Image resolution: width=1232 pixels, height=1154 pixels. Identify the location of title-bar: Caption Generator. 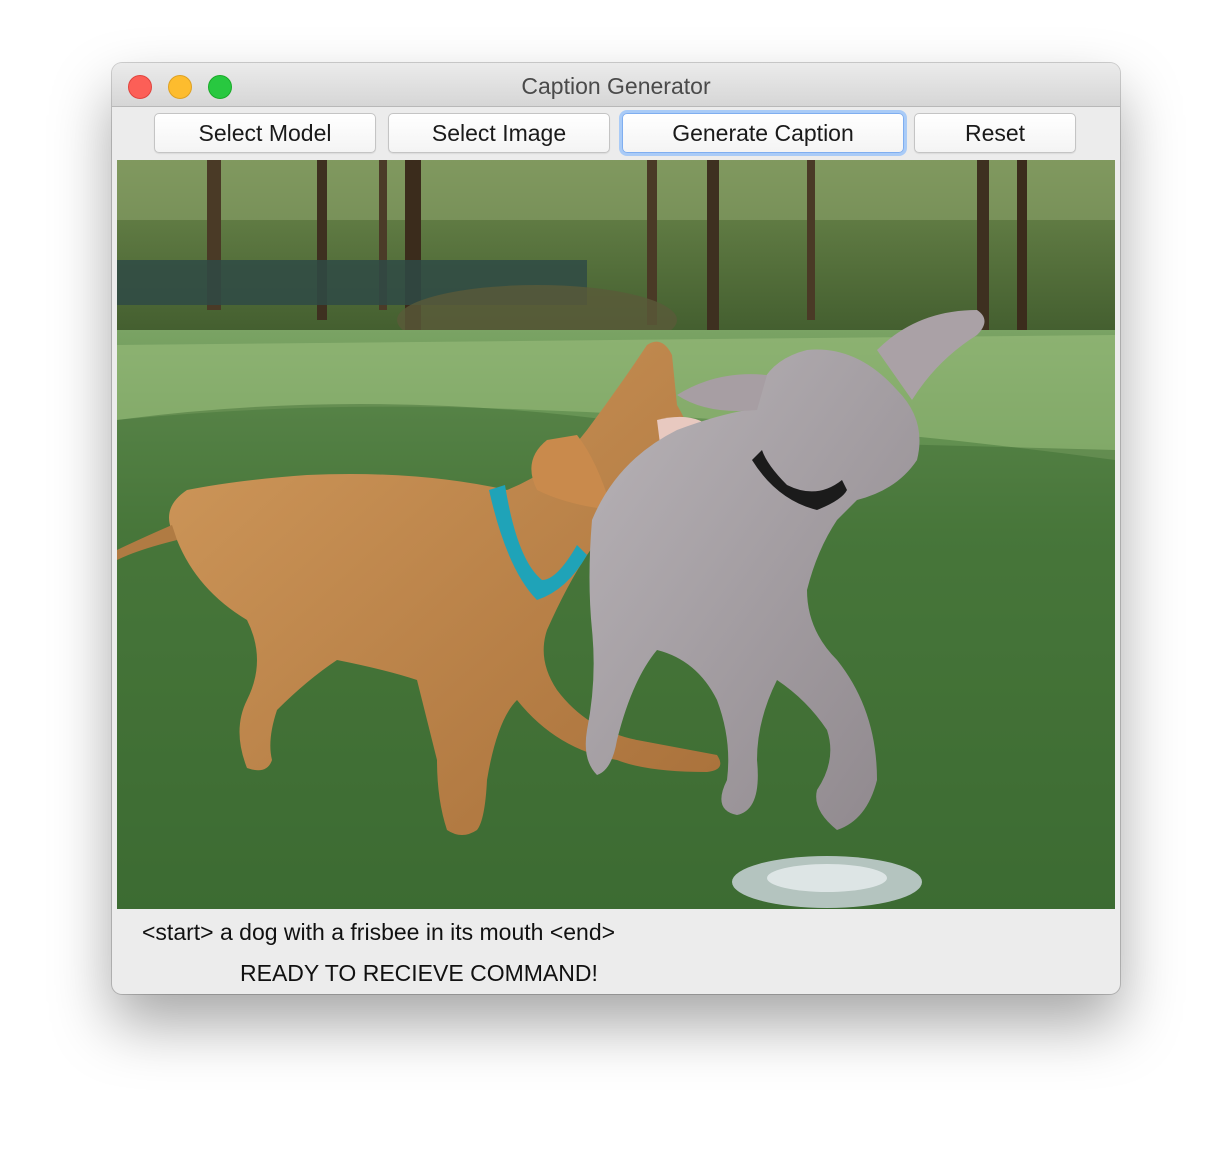
(616, 85).